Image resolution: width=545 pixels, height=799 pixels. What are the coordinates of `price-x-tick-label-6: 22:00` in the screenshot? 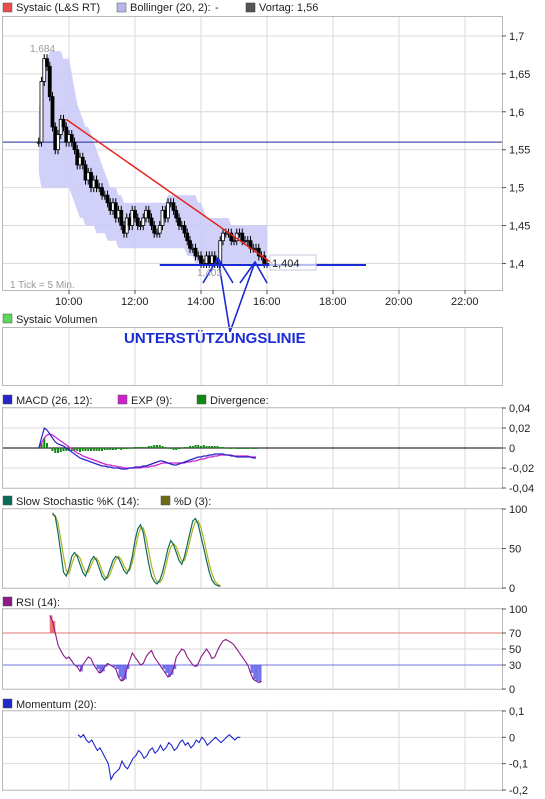 It's located at (465, 302).